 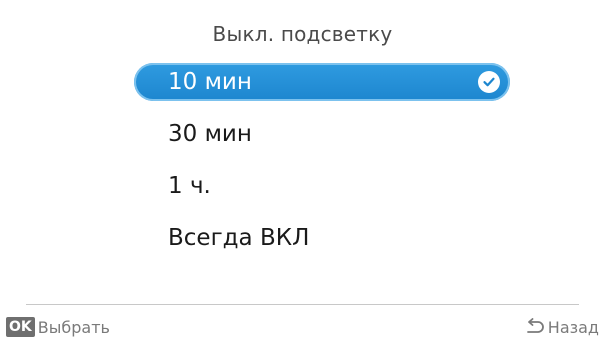 What do you see at coordinates (20, 327) in the screenshot?
I see `ok-key-icon: OK` at bounding box center [20, 327].